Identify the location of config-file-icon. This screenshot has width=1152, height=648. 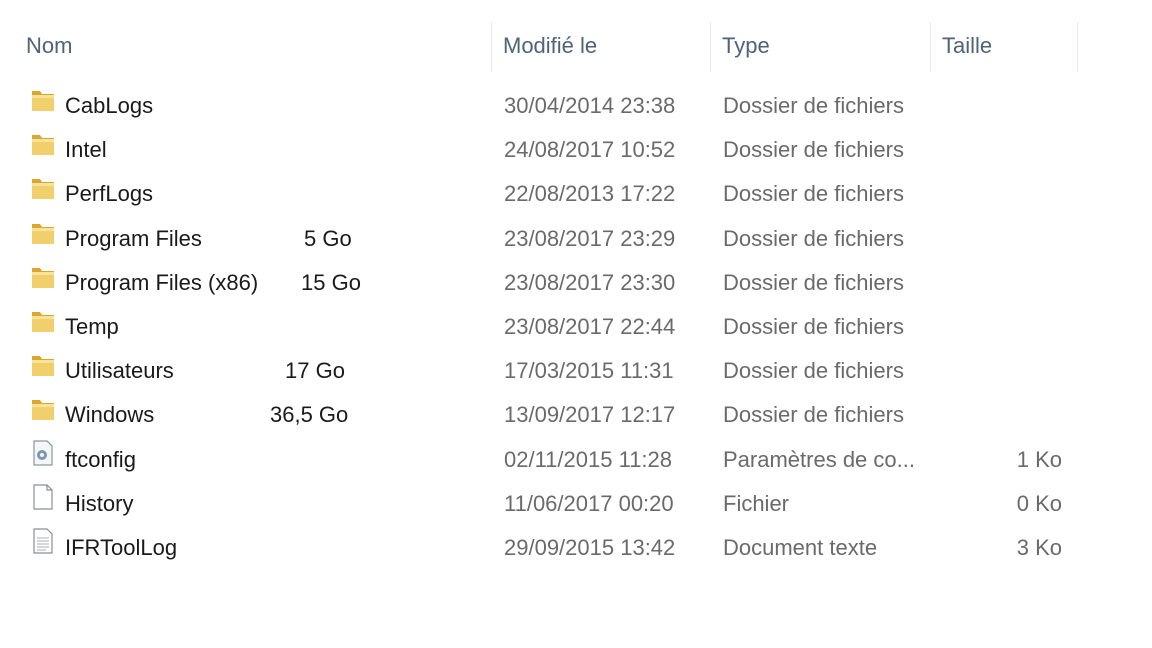
(43, 460).